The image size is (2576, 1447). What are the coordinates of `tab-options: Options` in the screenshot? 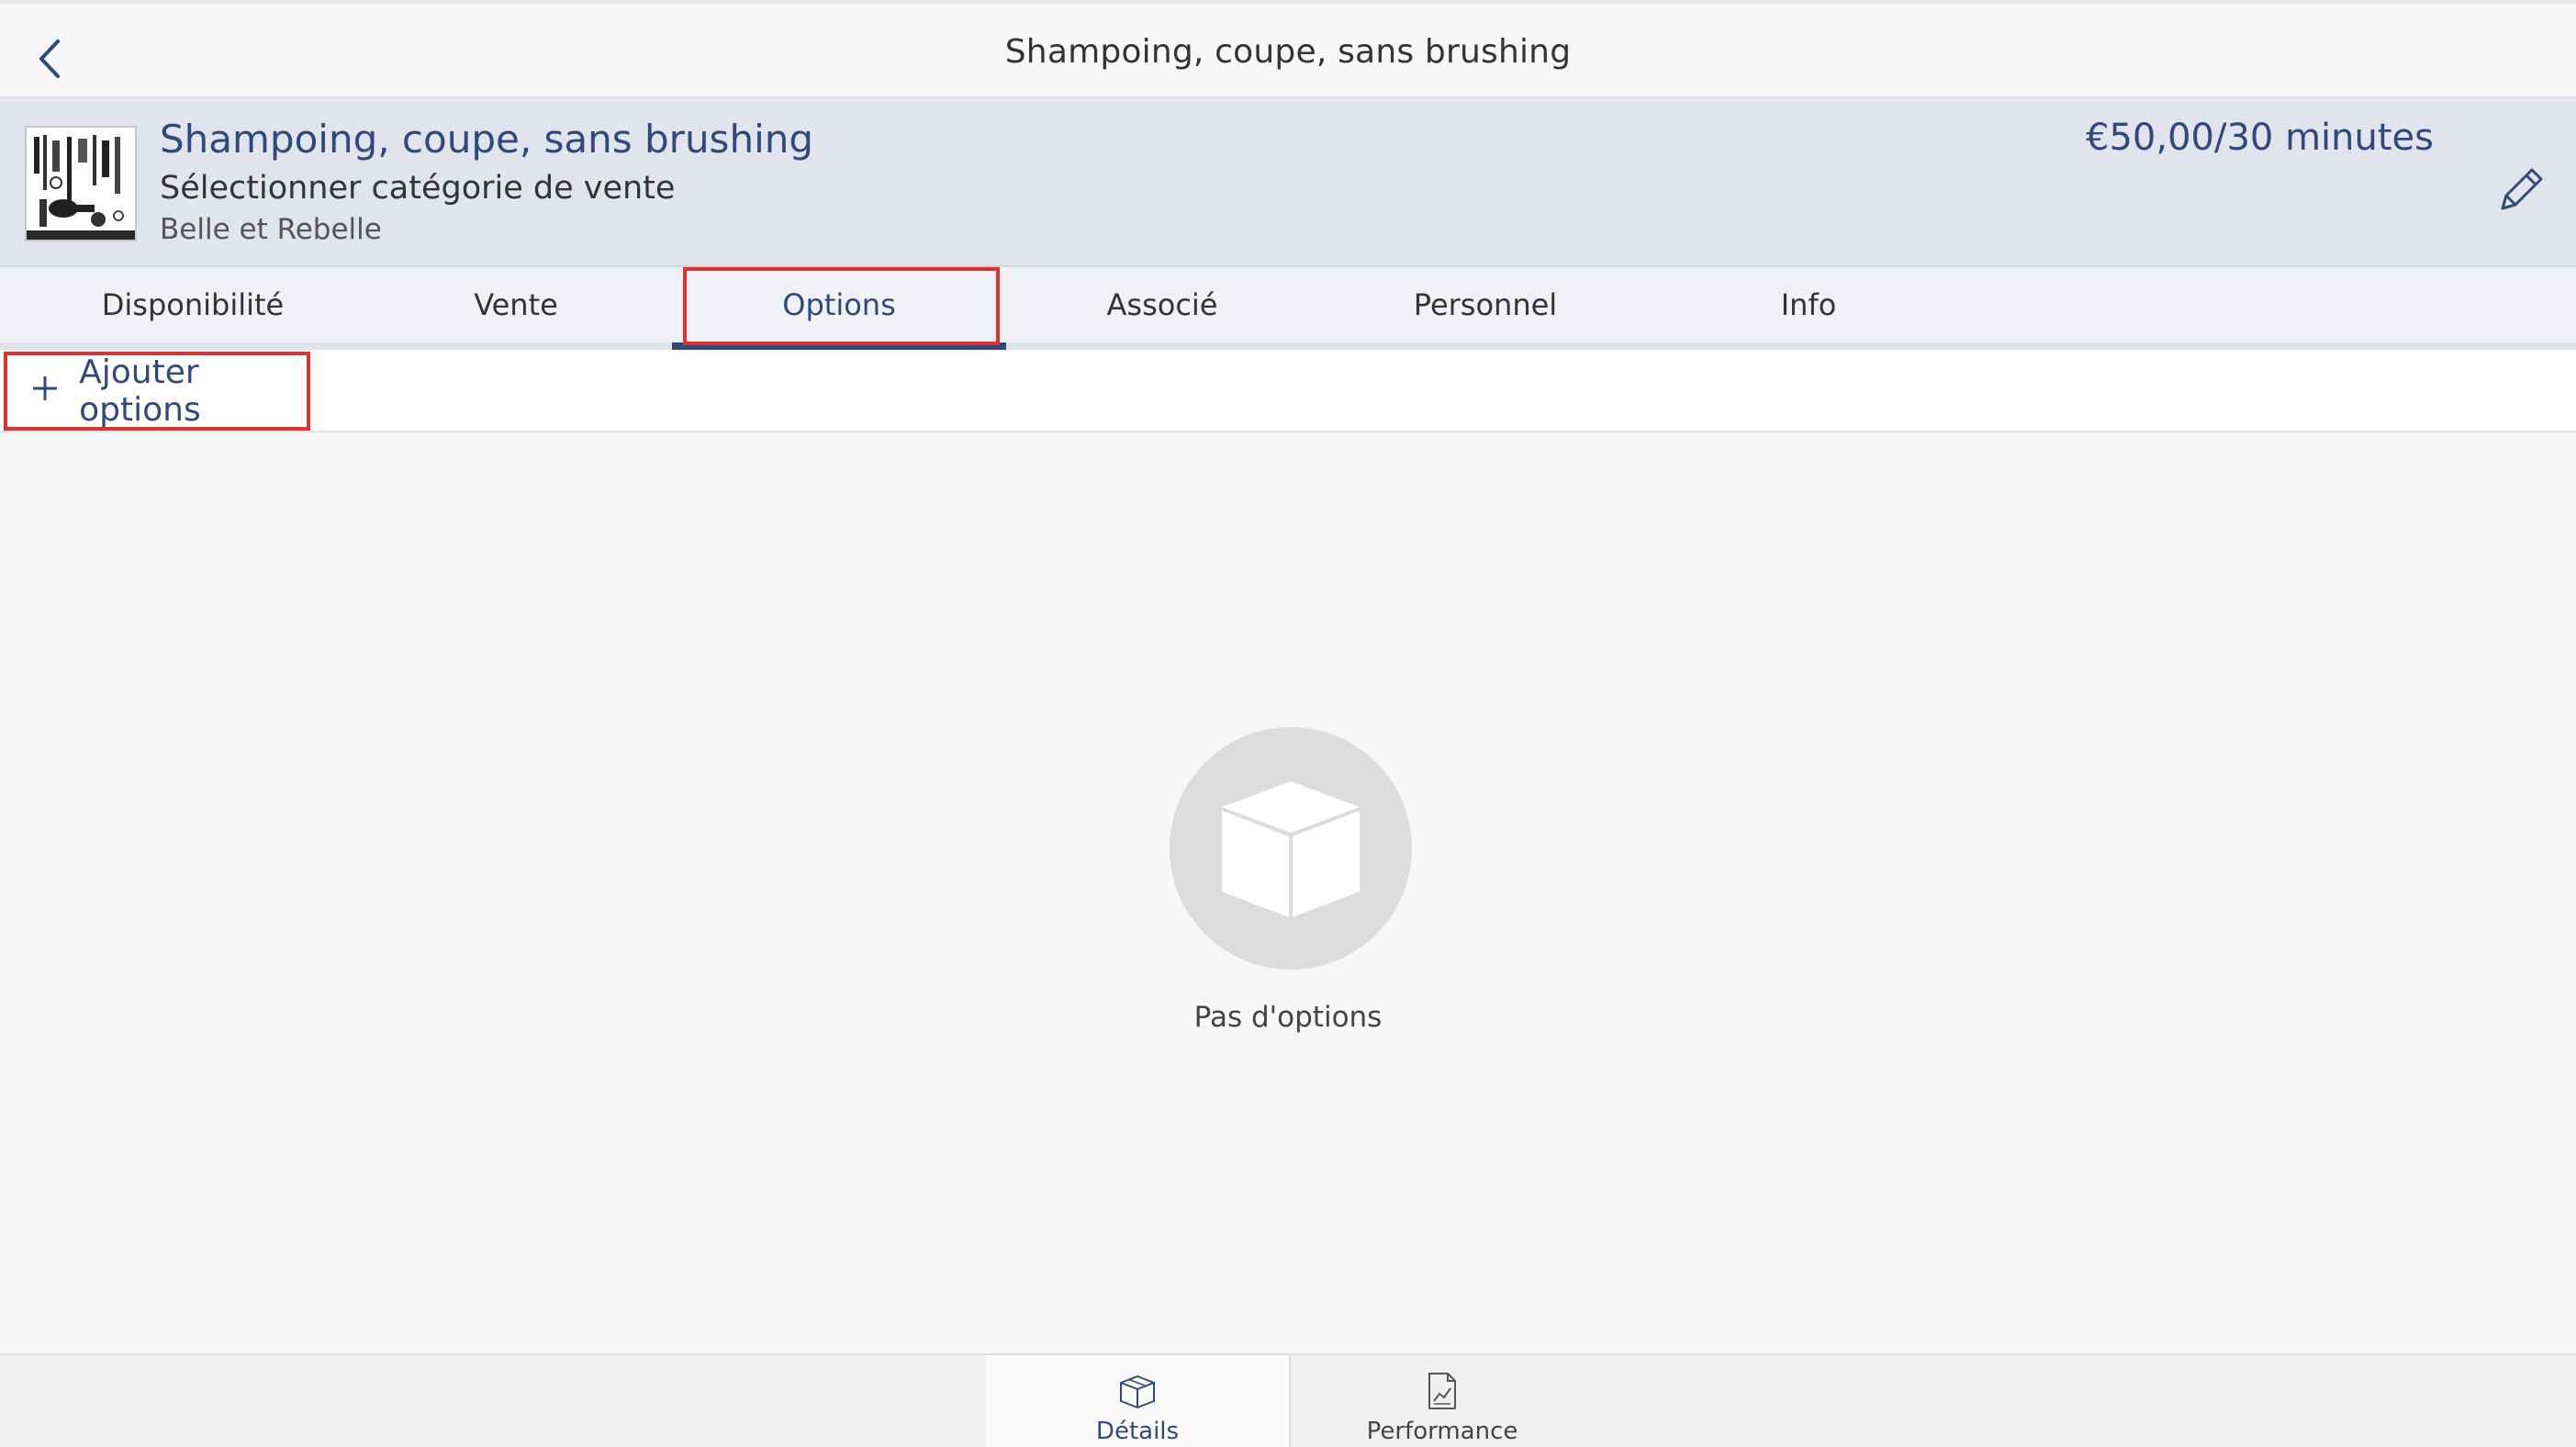 It's located at (839, 309).